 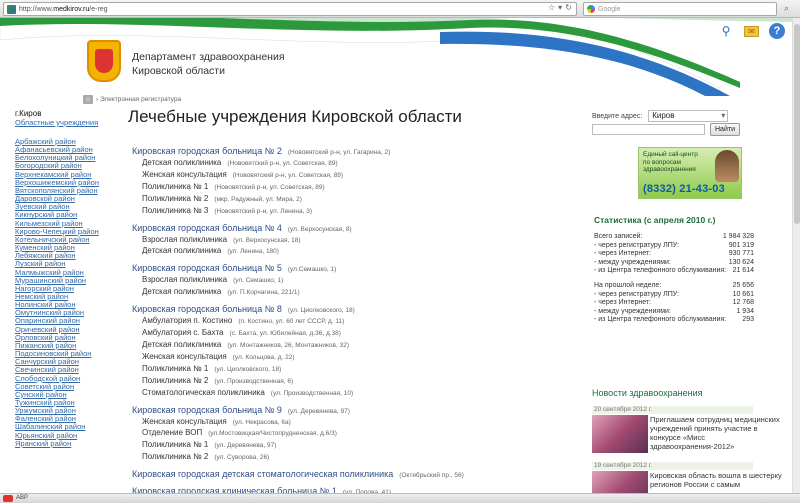 What do you see at coordinates (672, 410) in the screenshot?
I see `news-date: 20 сентября 2012 г.` at bounding box center [672, 410].